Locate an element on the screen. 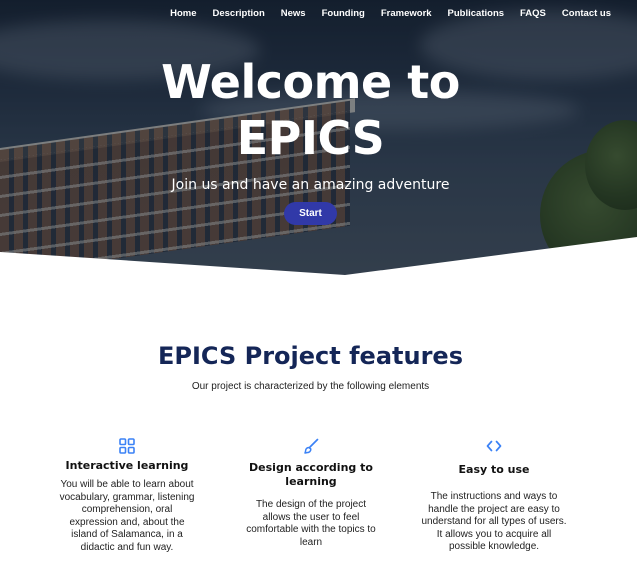 This screenshot has height=574, width=637. feature-title: Design according to learning is located at coordinates (311, 474).